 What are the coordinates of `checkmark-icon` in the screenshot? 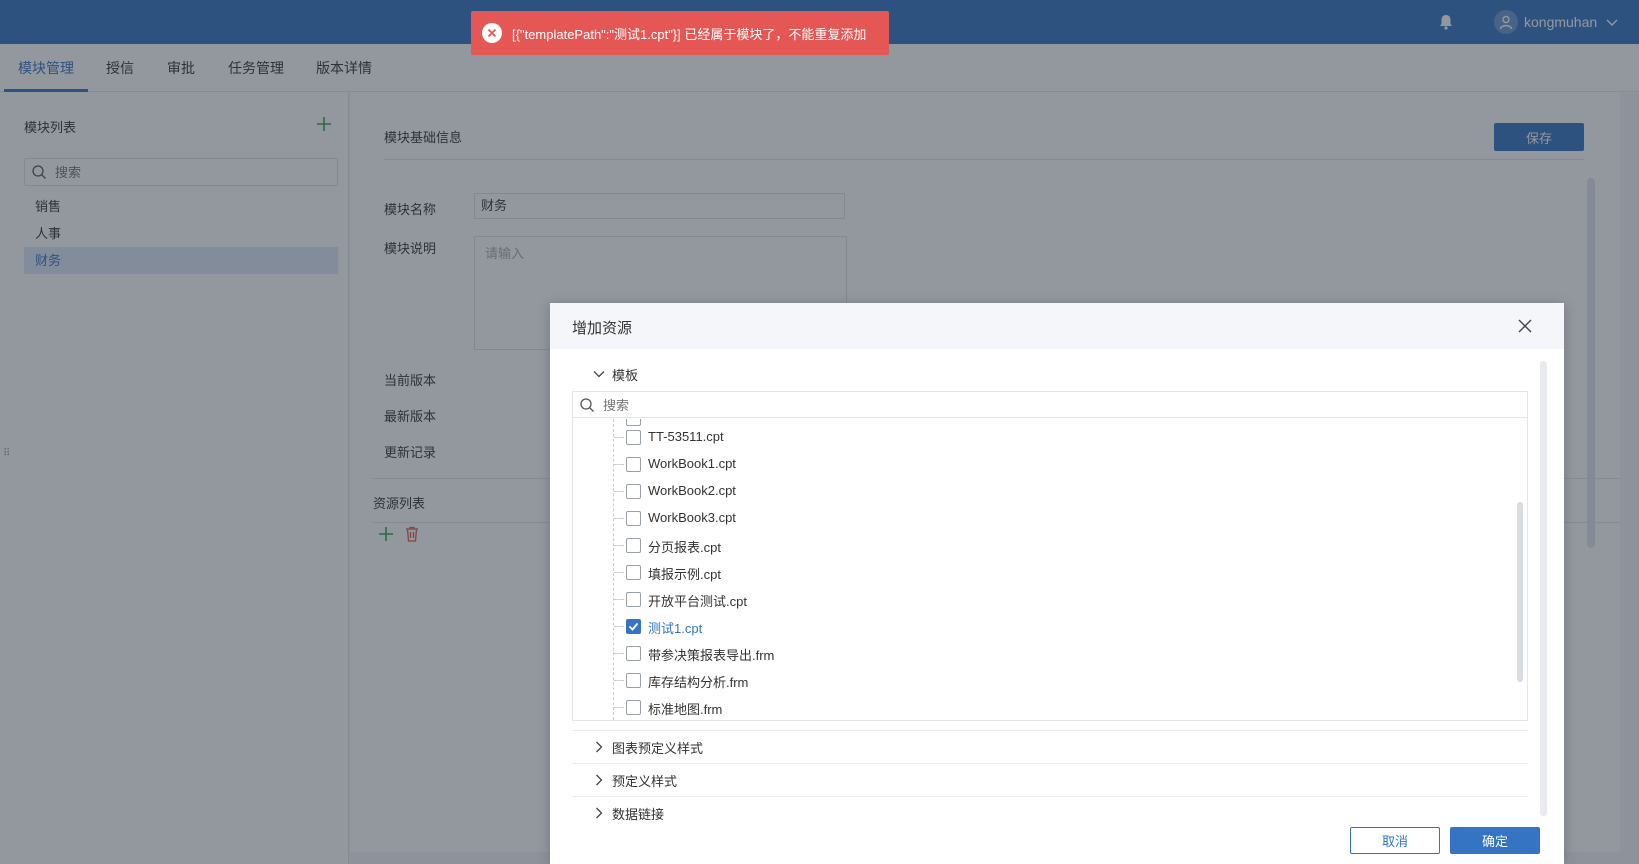 It's located at (633, 626).